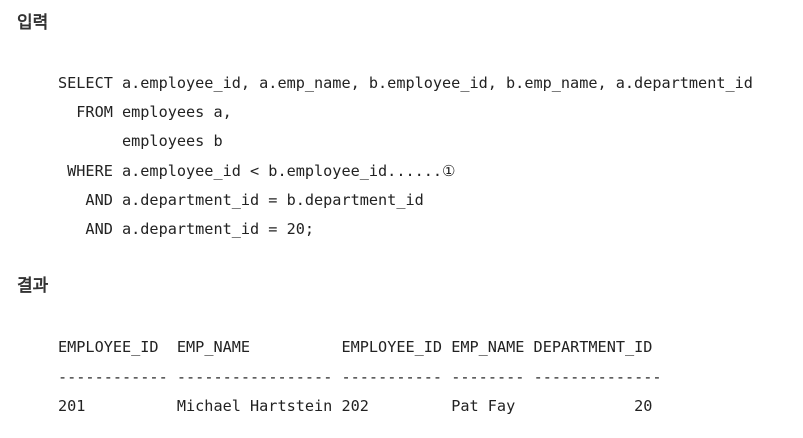 This screenshot has width=803, height=438. What do you see at coordinates (140, 141) in the screenshot?
I see `query-line: employees b` at bounding box center [140, 141].